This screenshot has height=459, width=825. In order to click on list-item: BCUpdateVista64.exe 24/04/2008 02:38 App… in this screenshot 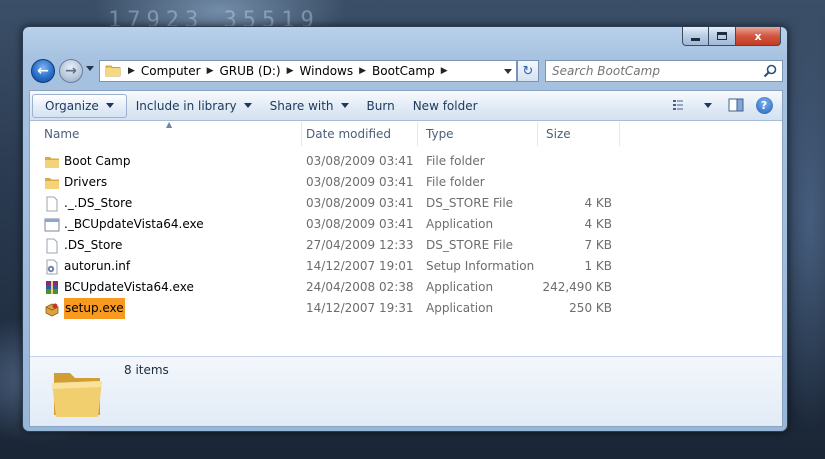, I will do `click(406, 287)`.